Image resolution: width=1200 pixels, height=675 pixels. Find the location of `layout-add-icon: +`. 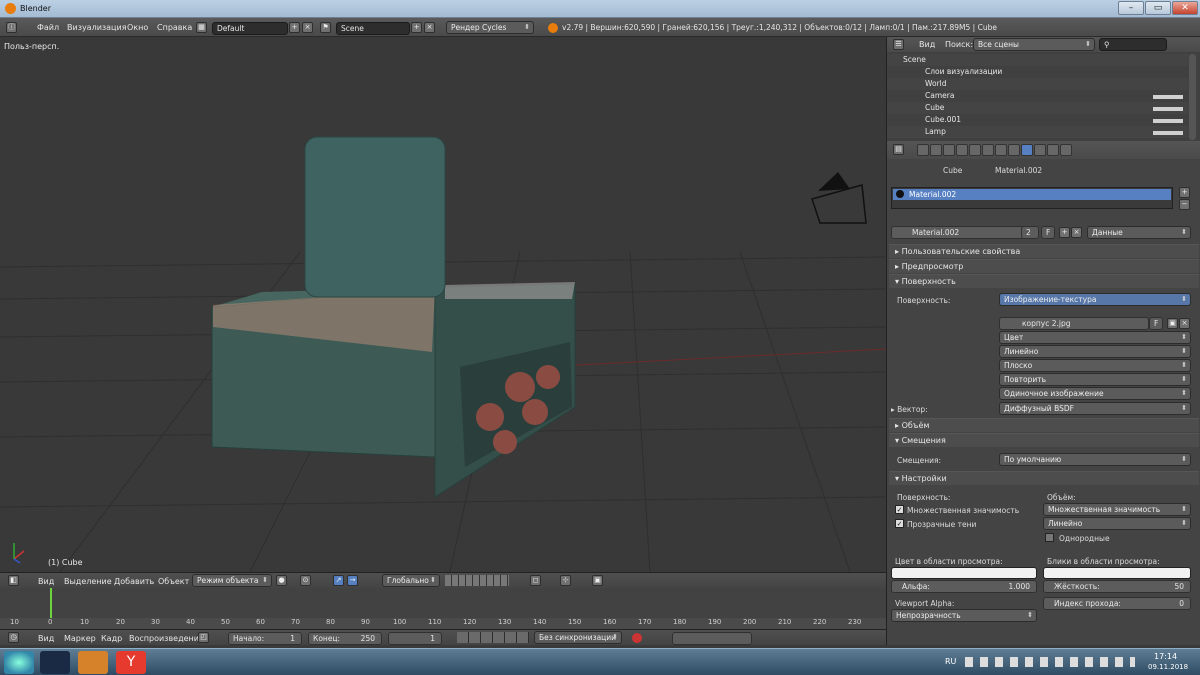

layout-add-icon: + is located at coordinates (294, 27).